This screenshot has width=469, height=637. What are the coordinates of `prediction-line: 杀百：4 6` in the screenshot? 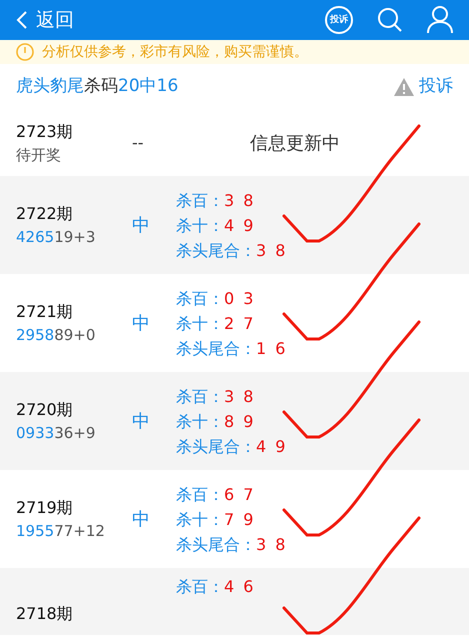 It's located at (216, 587).